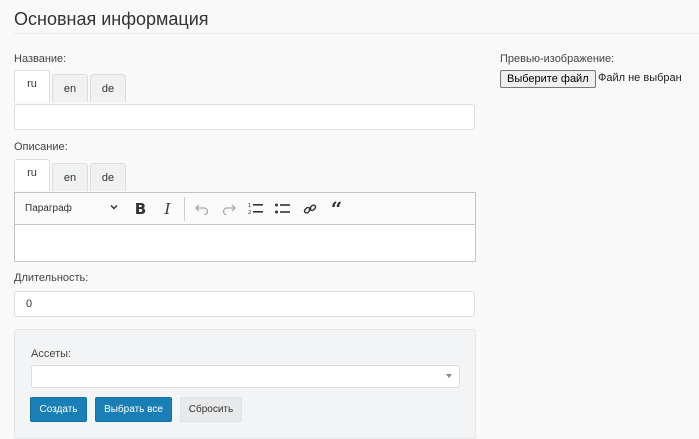  I want to click on create-button: Создать, so click(58, 409).